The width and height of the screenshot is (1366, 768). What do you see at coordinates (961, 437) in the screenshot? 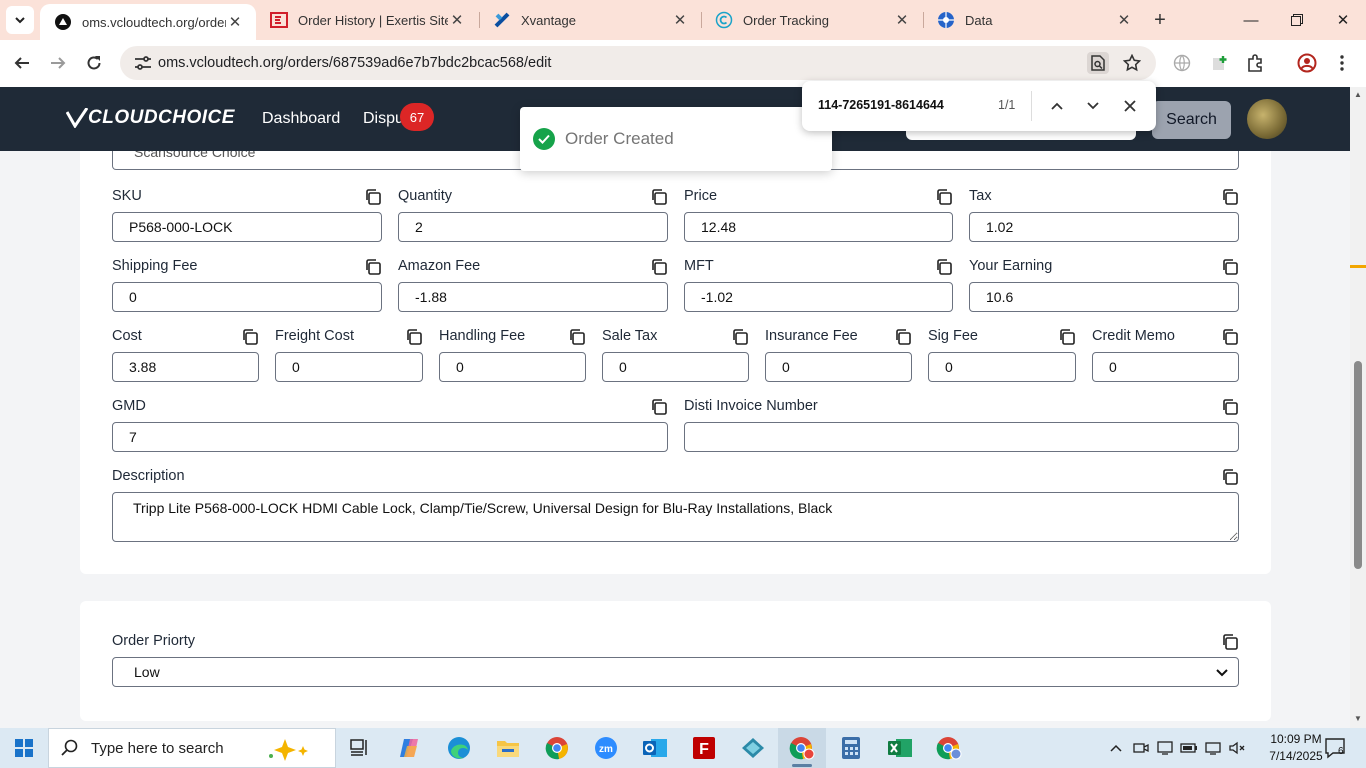
I see `disti-invoice-input` at bounding box center [961, 437].